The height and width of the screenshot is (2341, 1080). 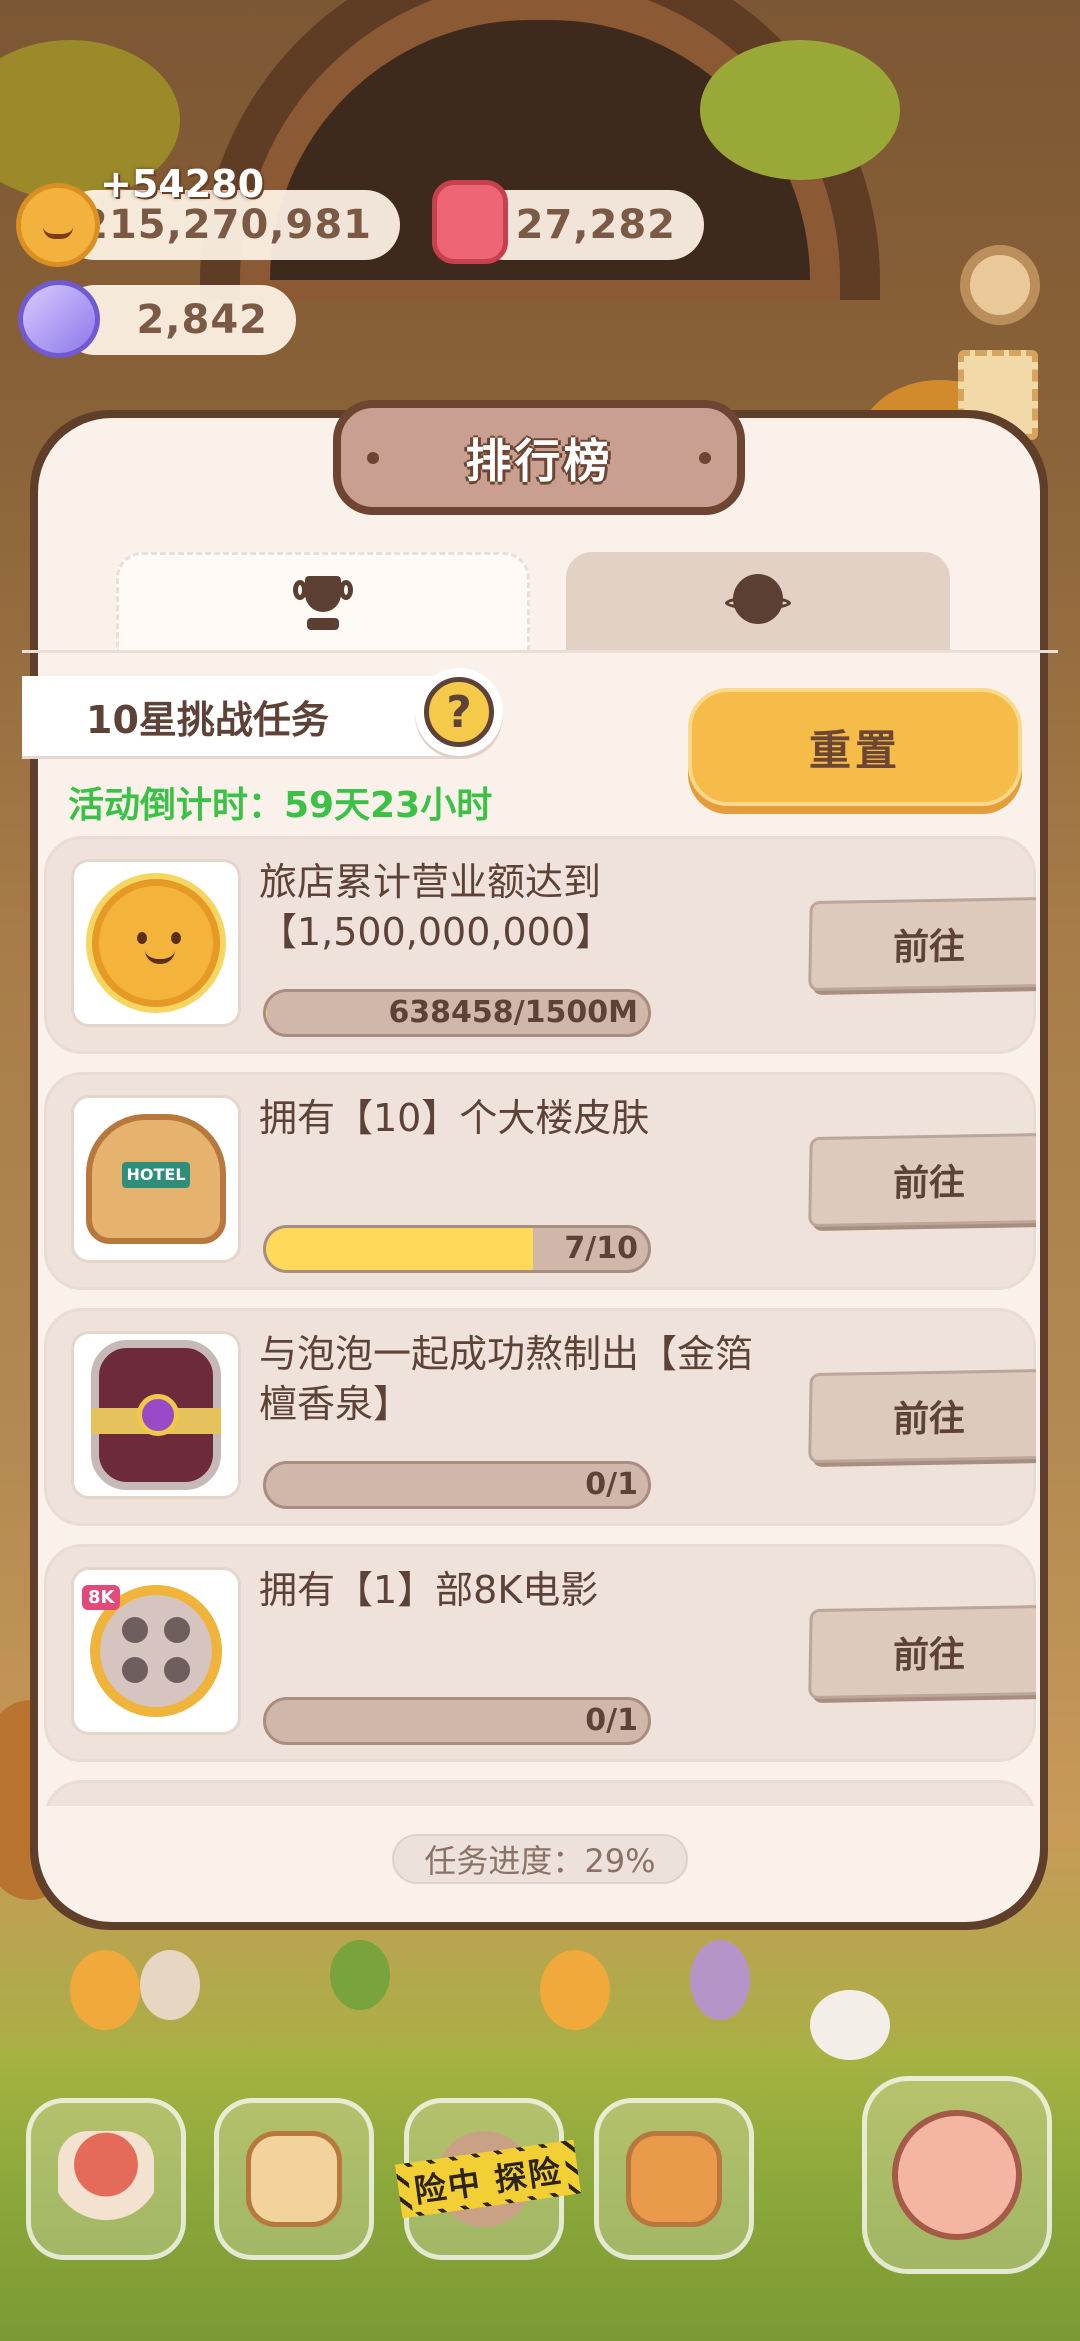 I want to click on mushroom-house-icon, so click(x=106, y=2179).